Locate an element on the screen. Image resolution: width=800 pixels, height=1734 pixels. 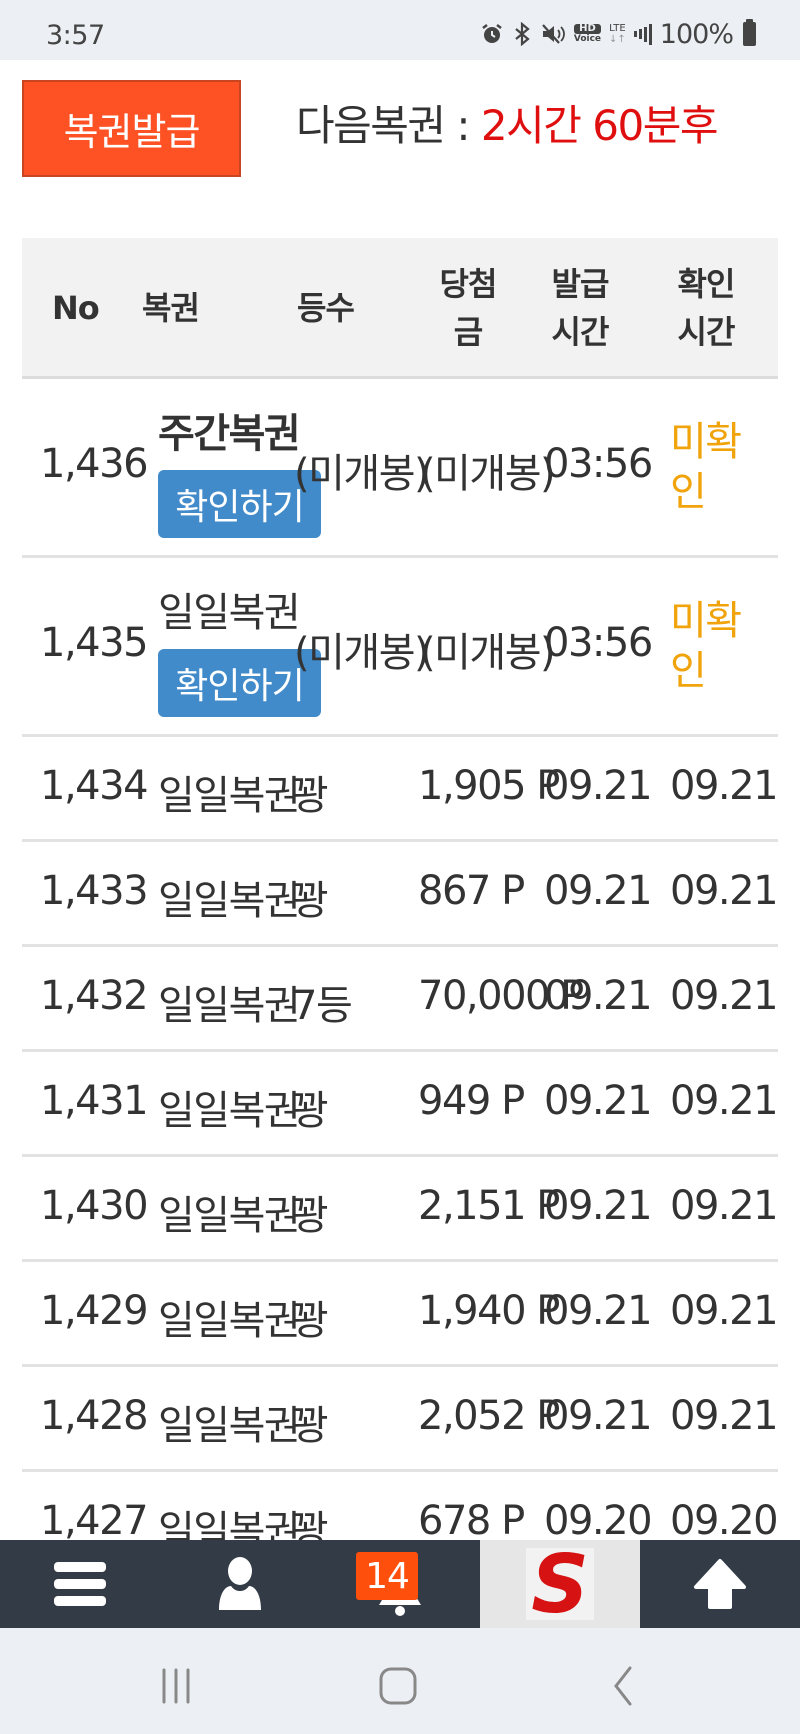
next-lottery-label: 다음복권 : is located at coordinates (388, 125).